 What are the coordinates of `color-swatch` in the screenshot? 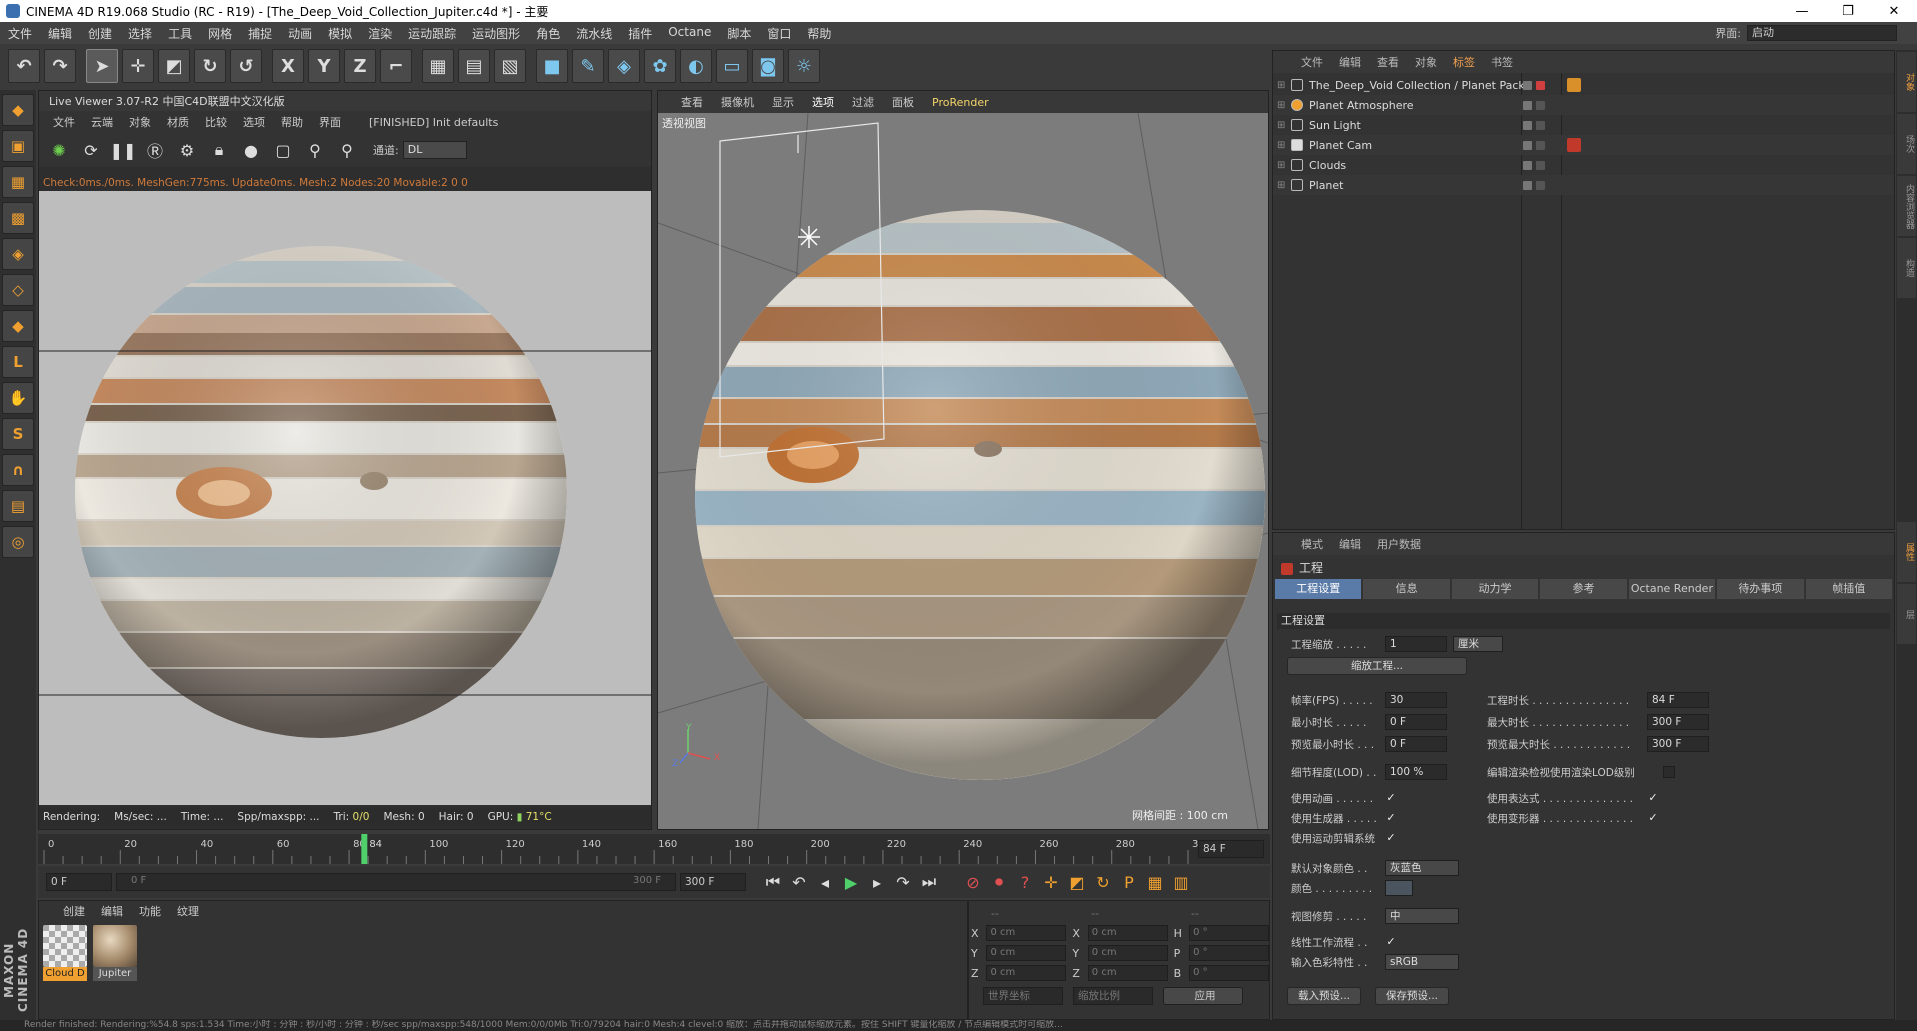 It's located at (1399, 888).